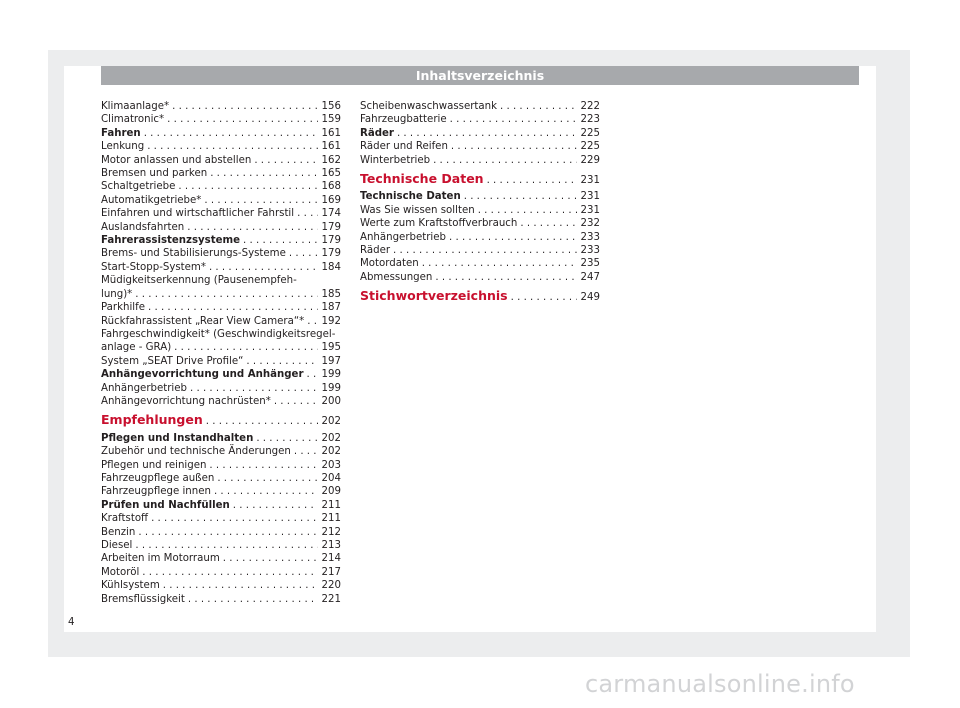 Image resolution: width=960 pixels, height=708 pixels. I want to click on toc-entry: Parkhilfe 187, so click(221, 307).